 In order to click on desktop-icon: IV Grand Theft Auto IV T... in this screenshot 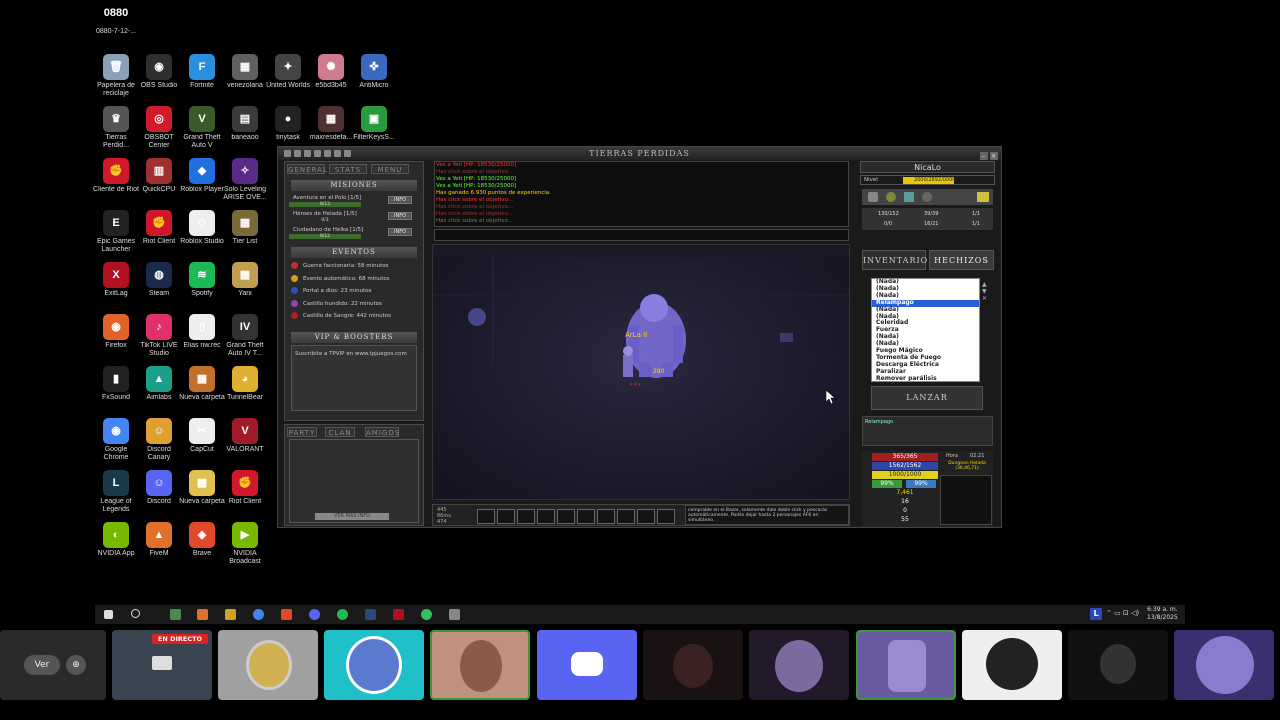, I will do `click(245, 336)`.